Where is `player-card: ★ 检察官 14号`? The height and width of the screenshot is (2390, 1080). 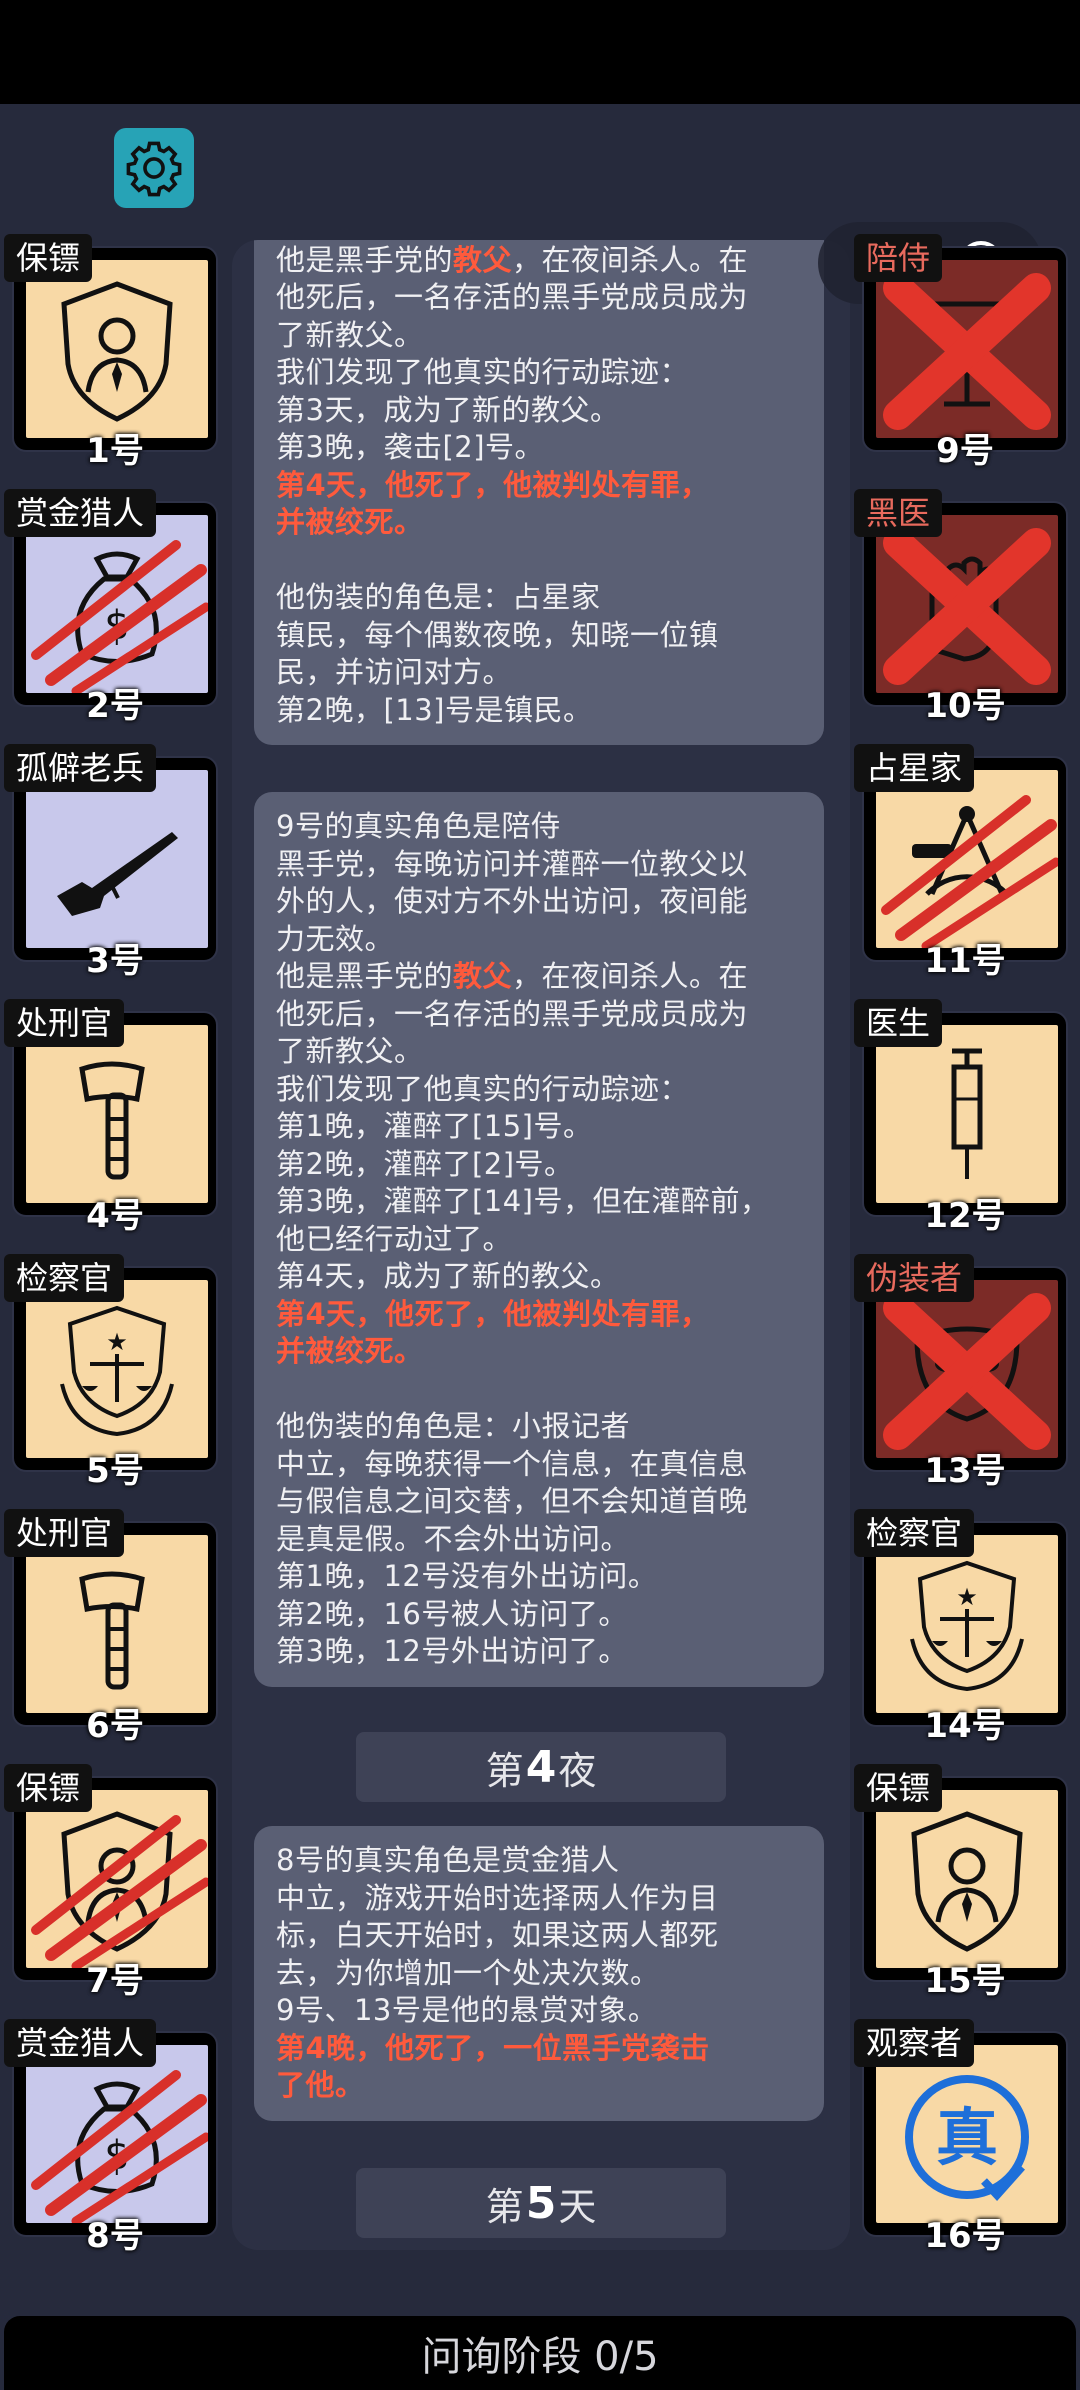 player-card: ★ 检察官 14号 is located at coordinates (961, 1627).